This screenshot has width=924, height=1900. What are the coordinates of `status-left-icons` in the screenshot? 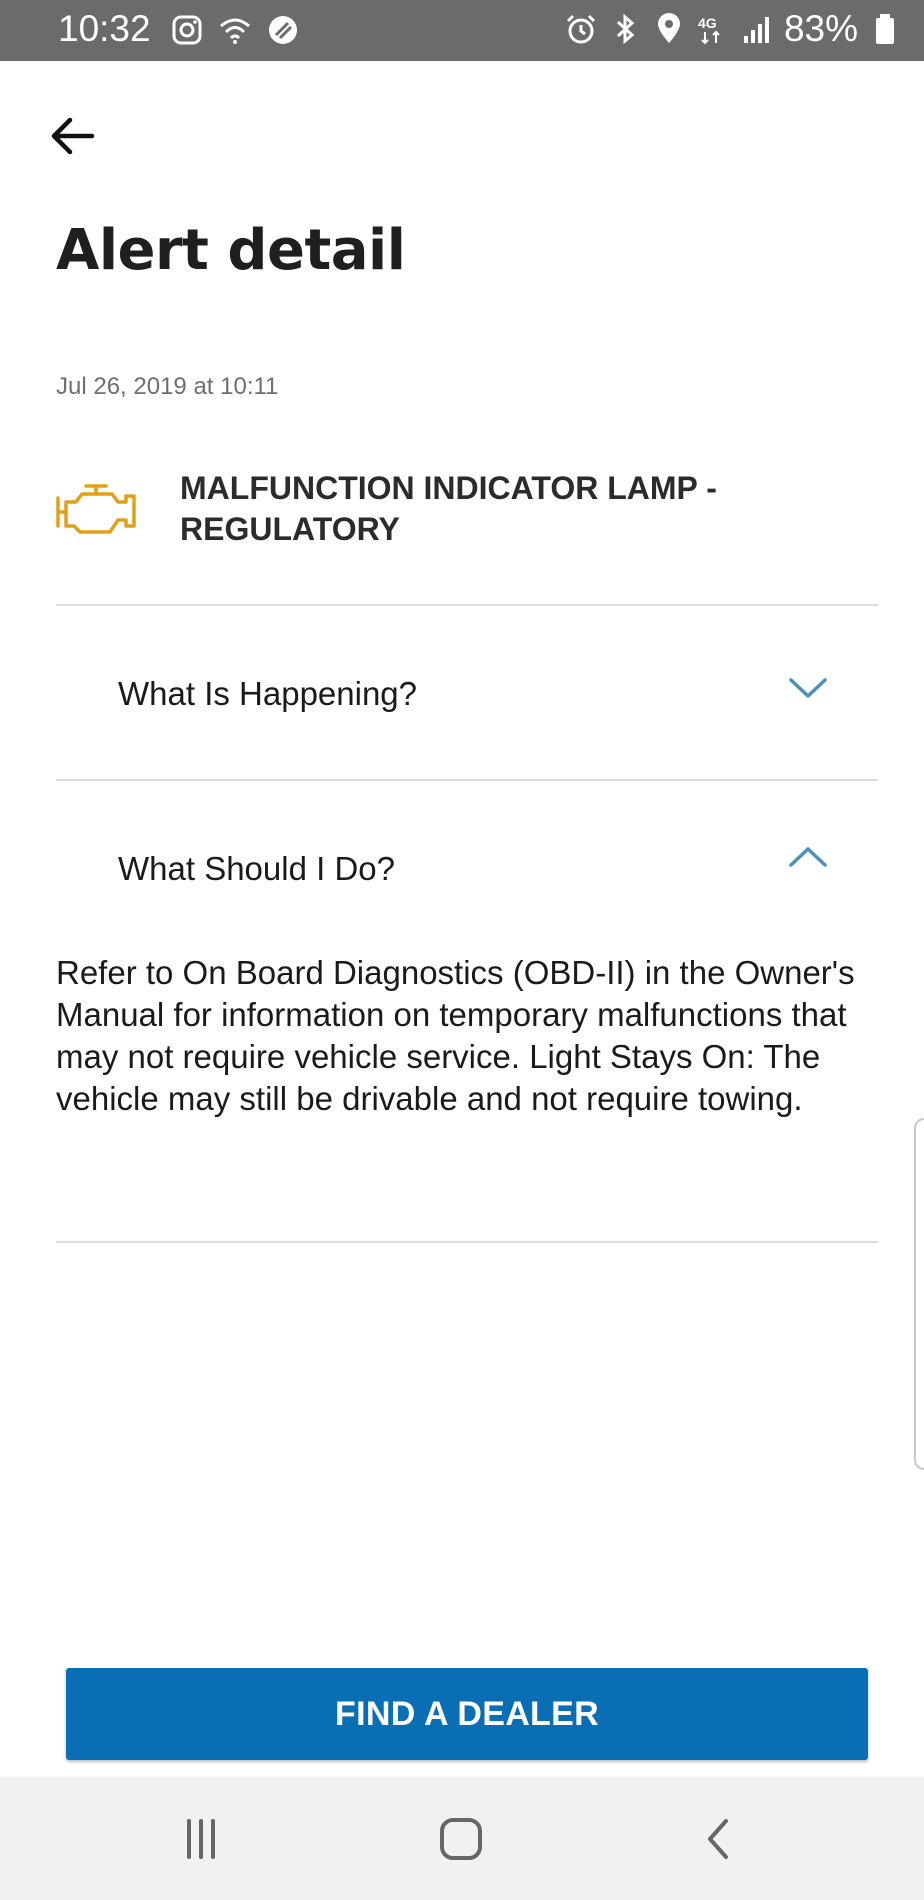 It's located at (235, 30).